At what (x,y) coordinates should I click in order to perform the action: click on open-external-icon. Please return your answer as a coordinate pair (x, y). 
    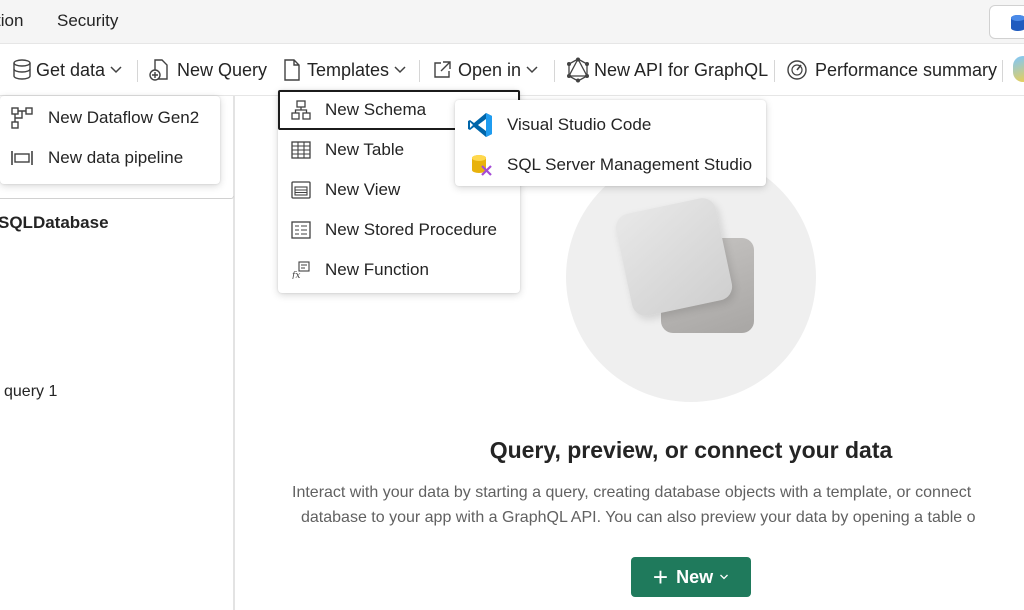
    Looking at the image, I should click on (442, 69).